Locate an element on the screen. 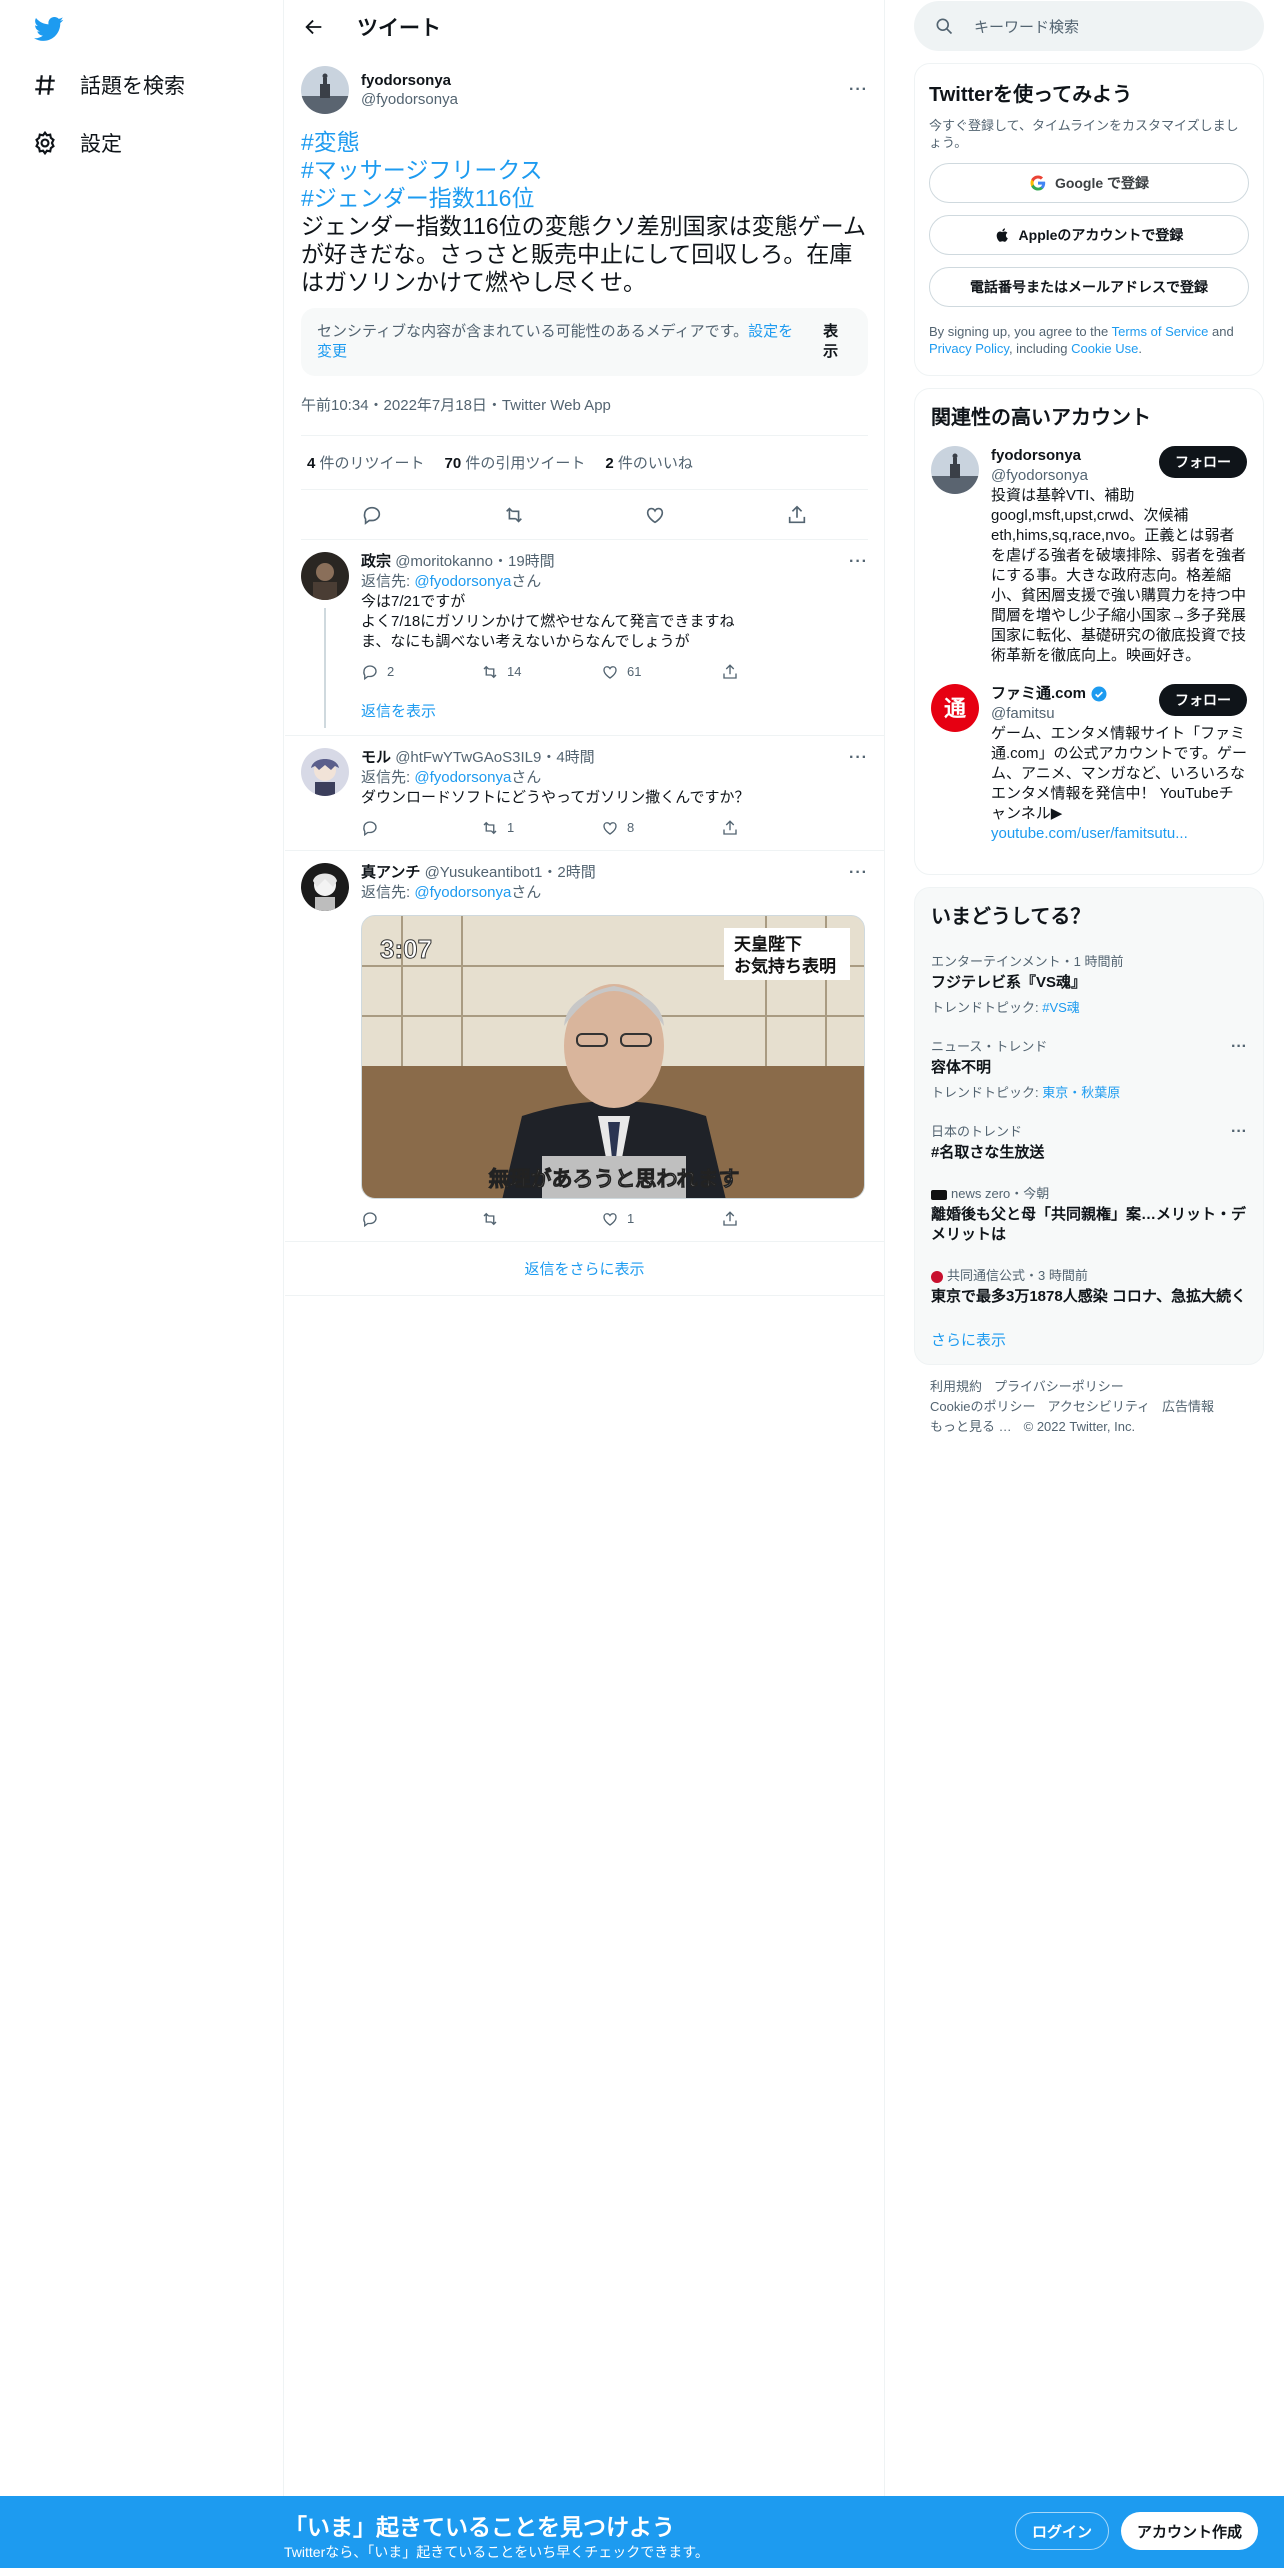  login-button: ログイン is located at coordinates (1062, 2531).